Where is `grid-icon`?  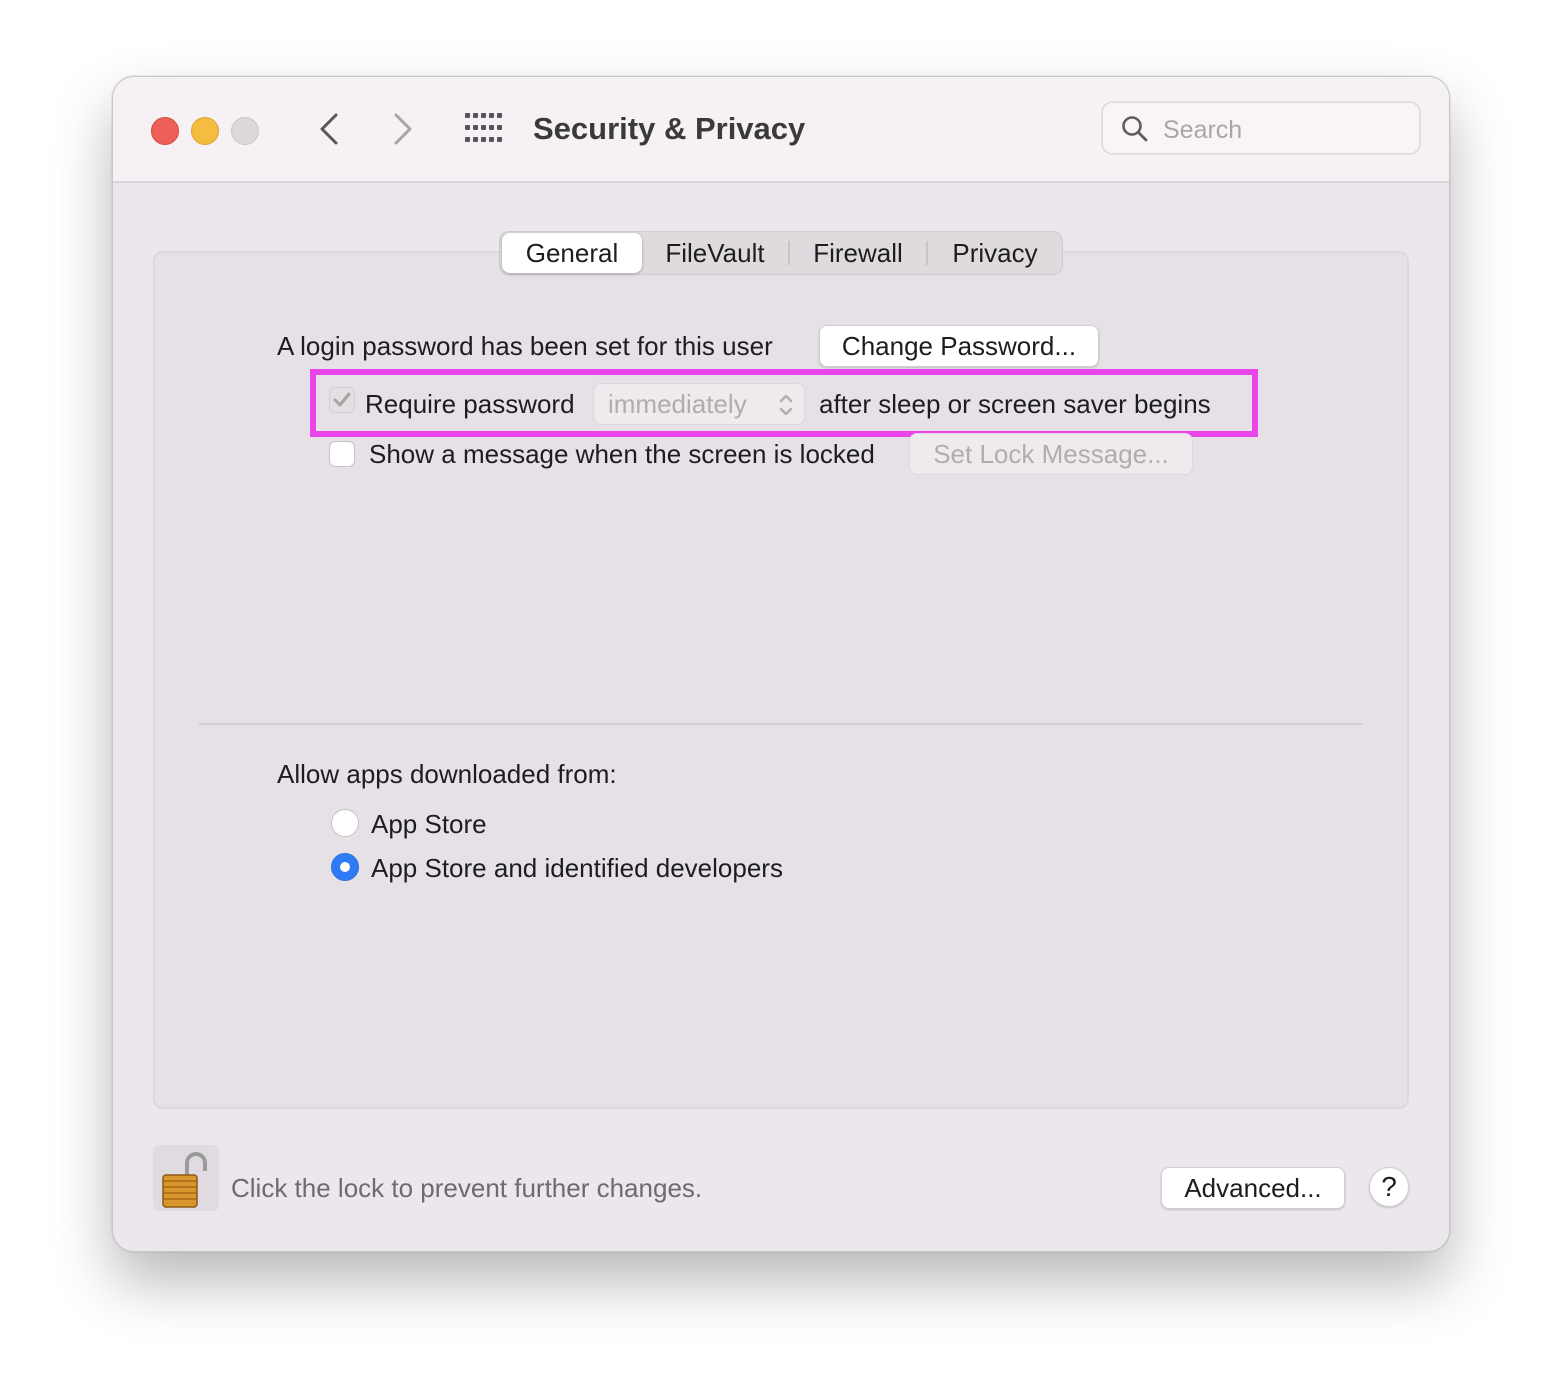 grid-icon is located at coordinates (484, 128).